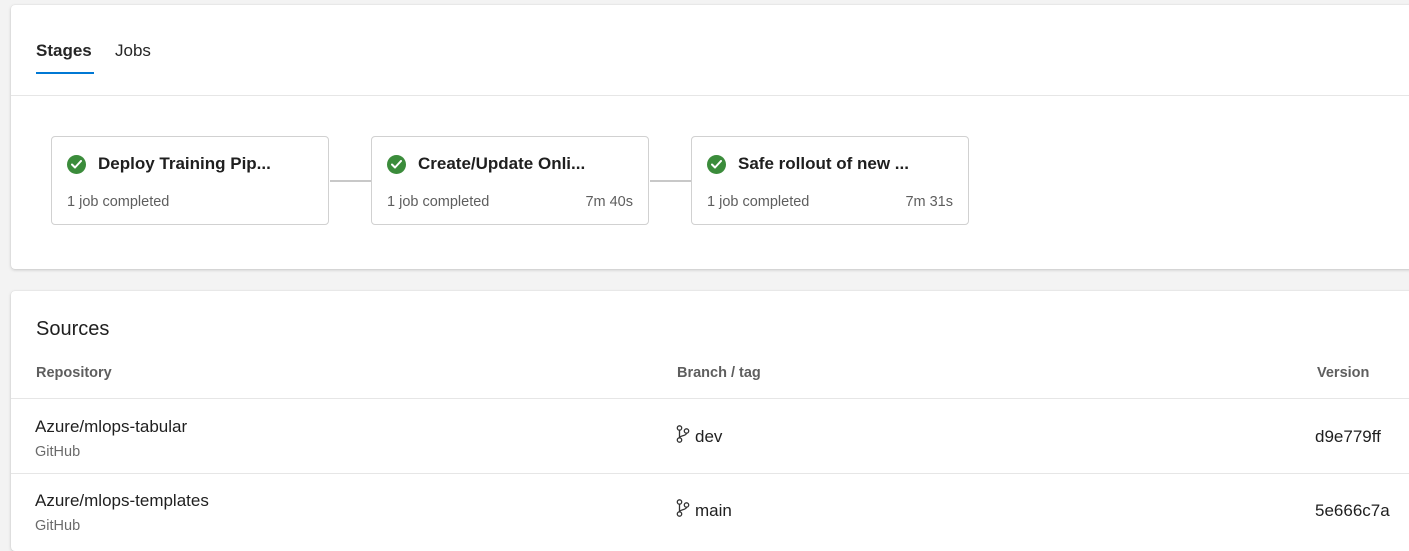 This screenshot has width=1409, height=551. Describe the element at coordinates (929, 202) in the screenshot. I see `stage-duration: 7m 31s` at that location.